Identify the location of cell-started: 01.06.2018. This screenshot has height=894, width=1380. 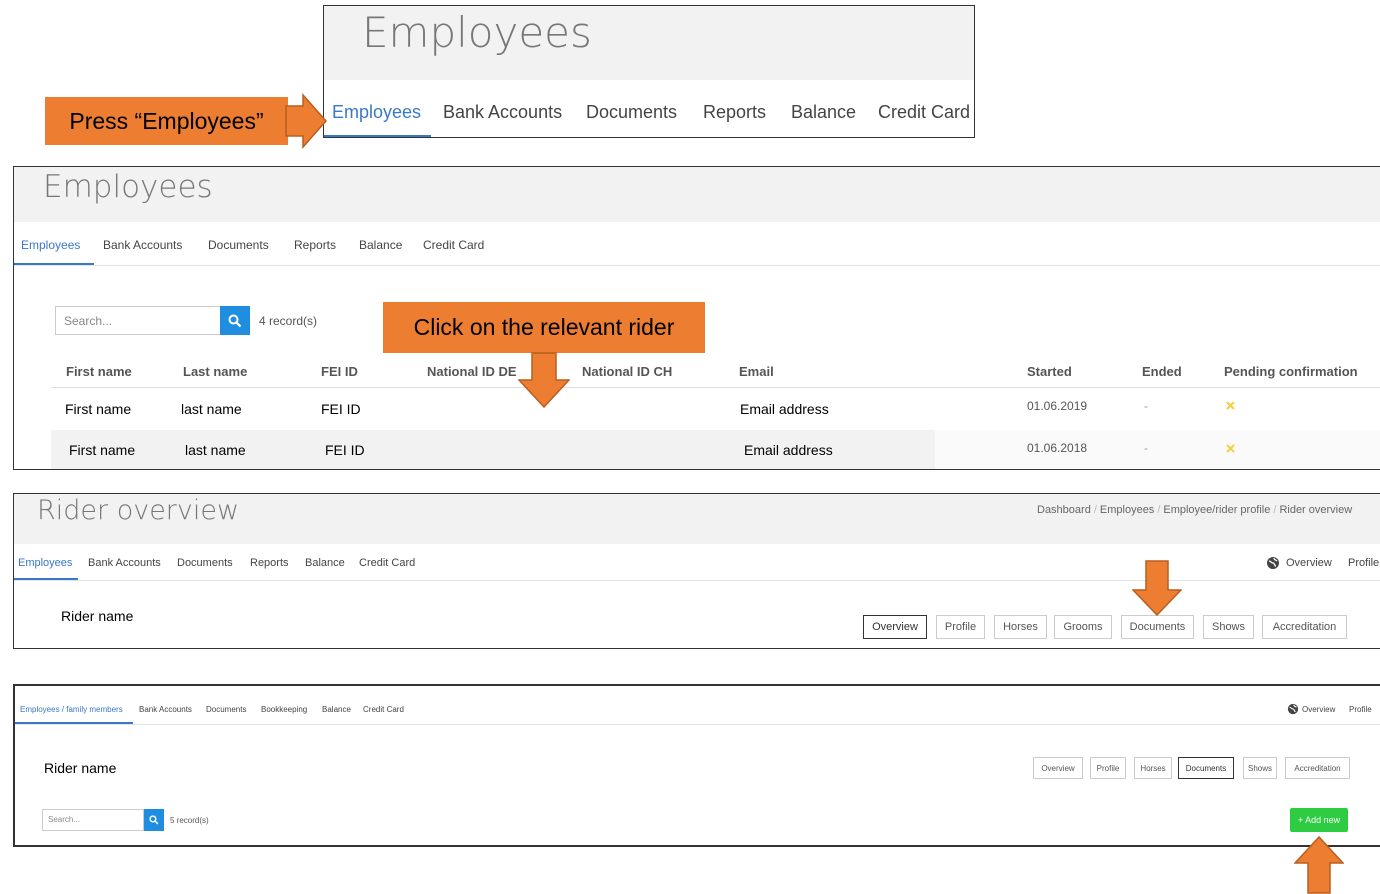
(1057, 448).